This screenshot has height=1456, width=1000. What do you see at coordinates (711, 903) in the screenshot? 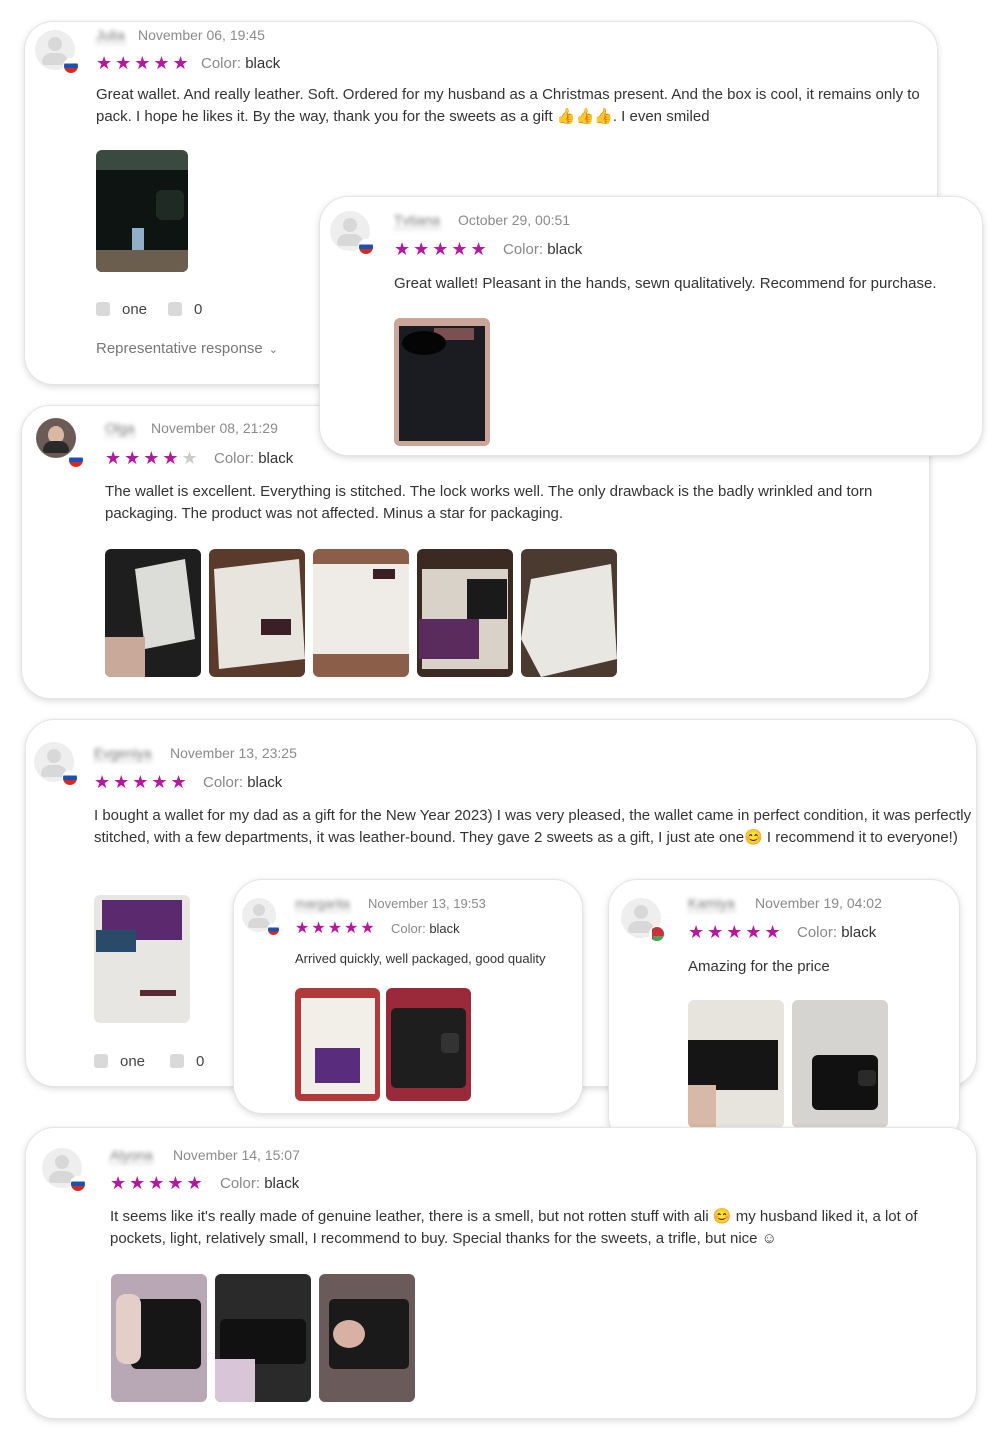
I see `reviewer-name: Kamiya` at bounding box center [711, 903].